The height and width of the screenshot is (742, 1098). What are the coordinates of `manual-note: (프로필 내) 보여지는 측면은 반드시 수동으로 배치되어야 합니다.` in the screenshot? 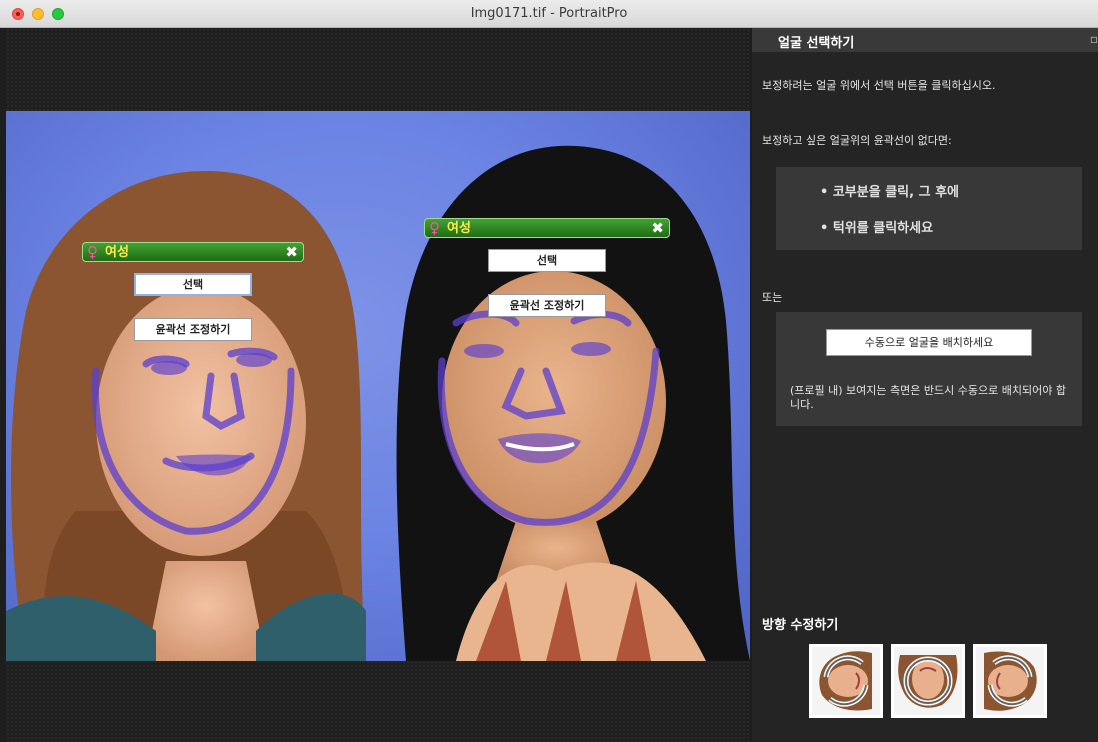 It's located at (928, 397).